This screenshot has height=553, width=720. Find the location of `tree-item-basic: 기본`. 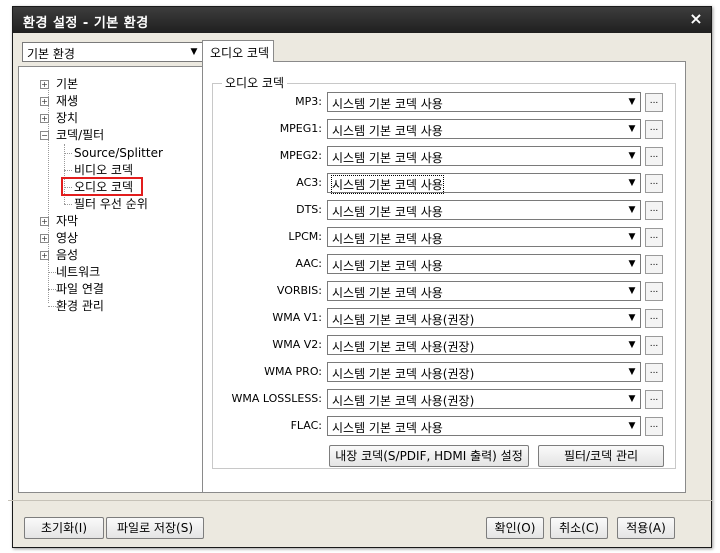

tree-item-basic: 기본 is located at coordinates (67, 84).